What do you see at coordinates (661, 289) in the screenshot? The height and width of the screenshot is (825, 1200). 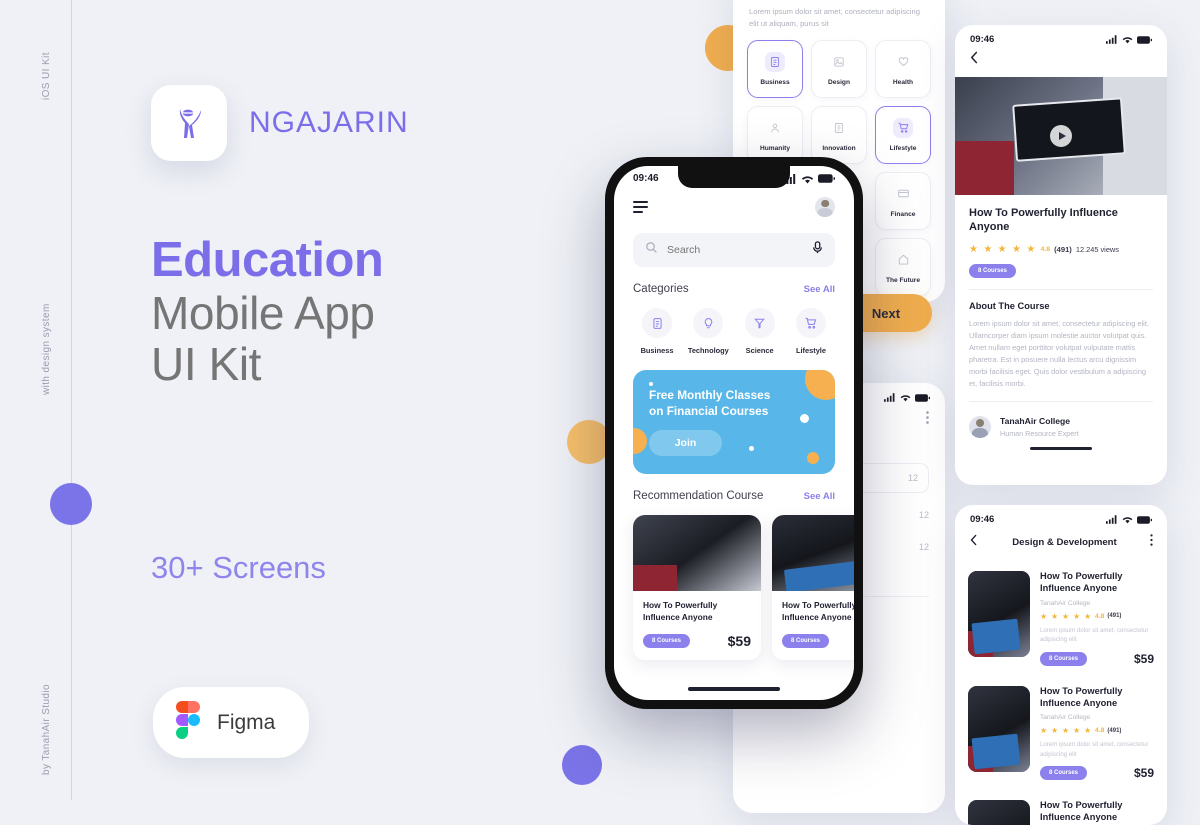 I see `section-title: Categories` at bounding box center [661, 289].